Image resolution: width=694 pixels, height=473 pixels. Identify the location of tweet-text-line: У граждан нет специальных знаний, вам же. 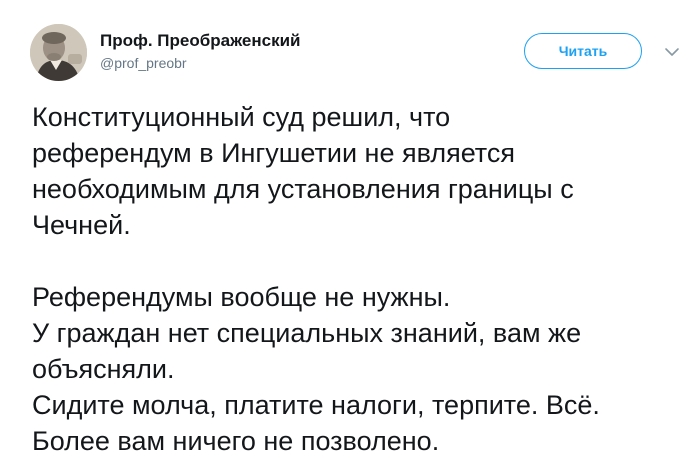
(307, 333).